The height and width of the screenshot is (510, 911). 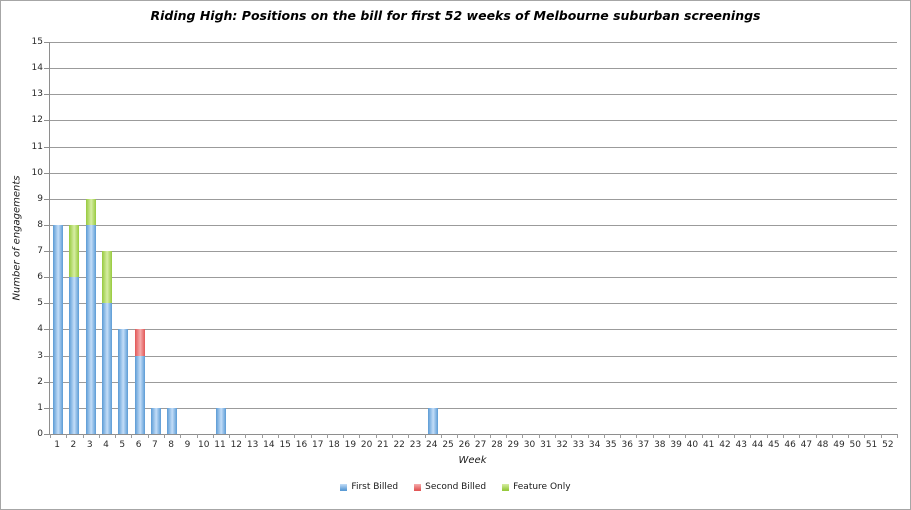 I want to click on legend-label: Feature Only, so click(x=542, y=487).